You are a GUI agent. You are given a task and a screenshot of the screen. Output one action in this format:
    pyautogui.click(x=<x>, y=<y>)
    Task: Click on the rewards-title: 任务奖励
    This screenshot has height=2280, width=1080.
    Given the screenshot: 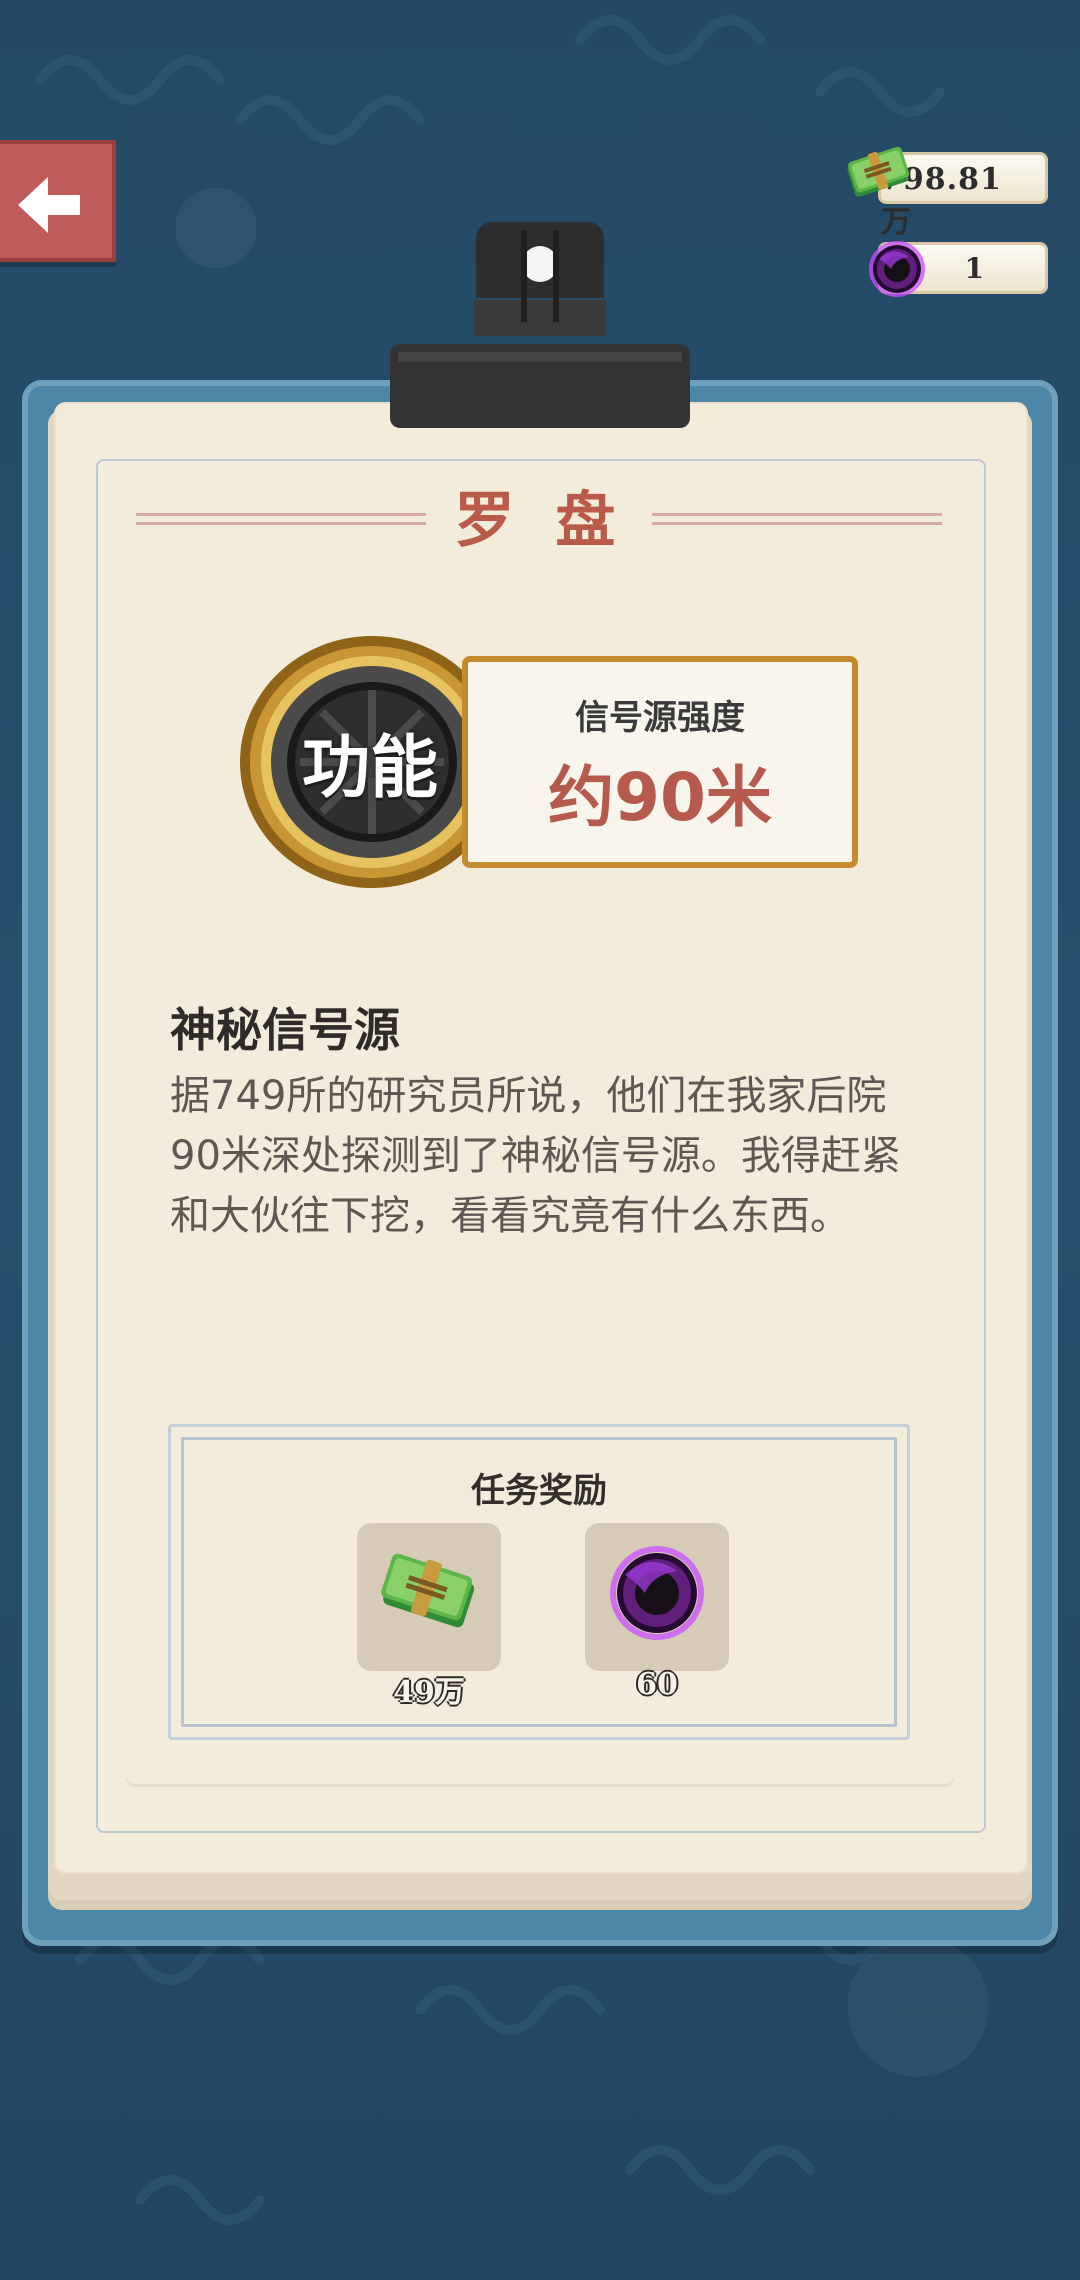 What is the action you would take?
    pyautogui.click(x=539, y=1491)
    